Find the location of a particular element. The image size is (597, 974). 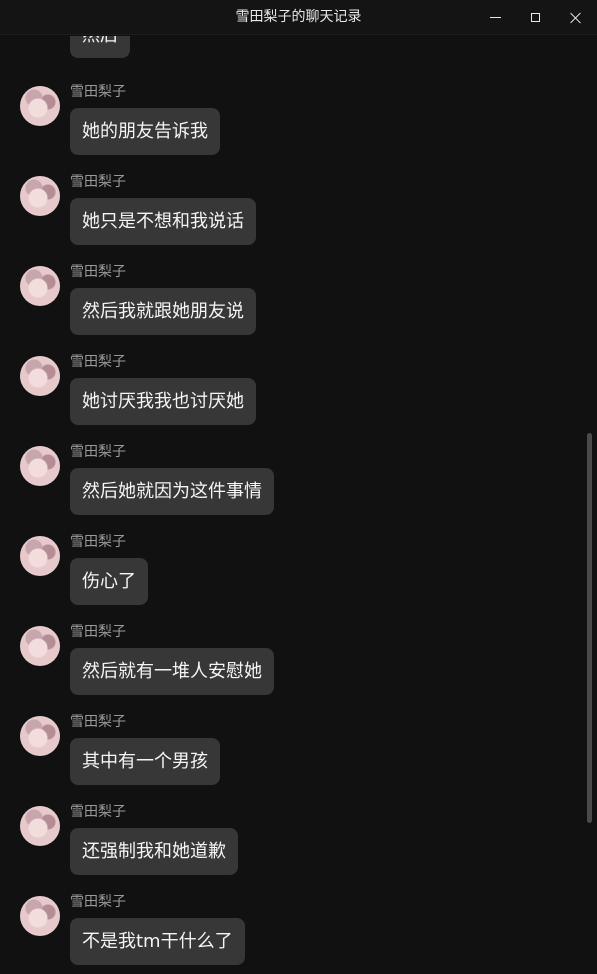

chat-message: 雪田梨子 不是我tm干什么了 is located at coordinates (292, 934).